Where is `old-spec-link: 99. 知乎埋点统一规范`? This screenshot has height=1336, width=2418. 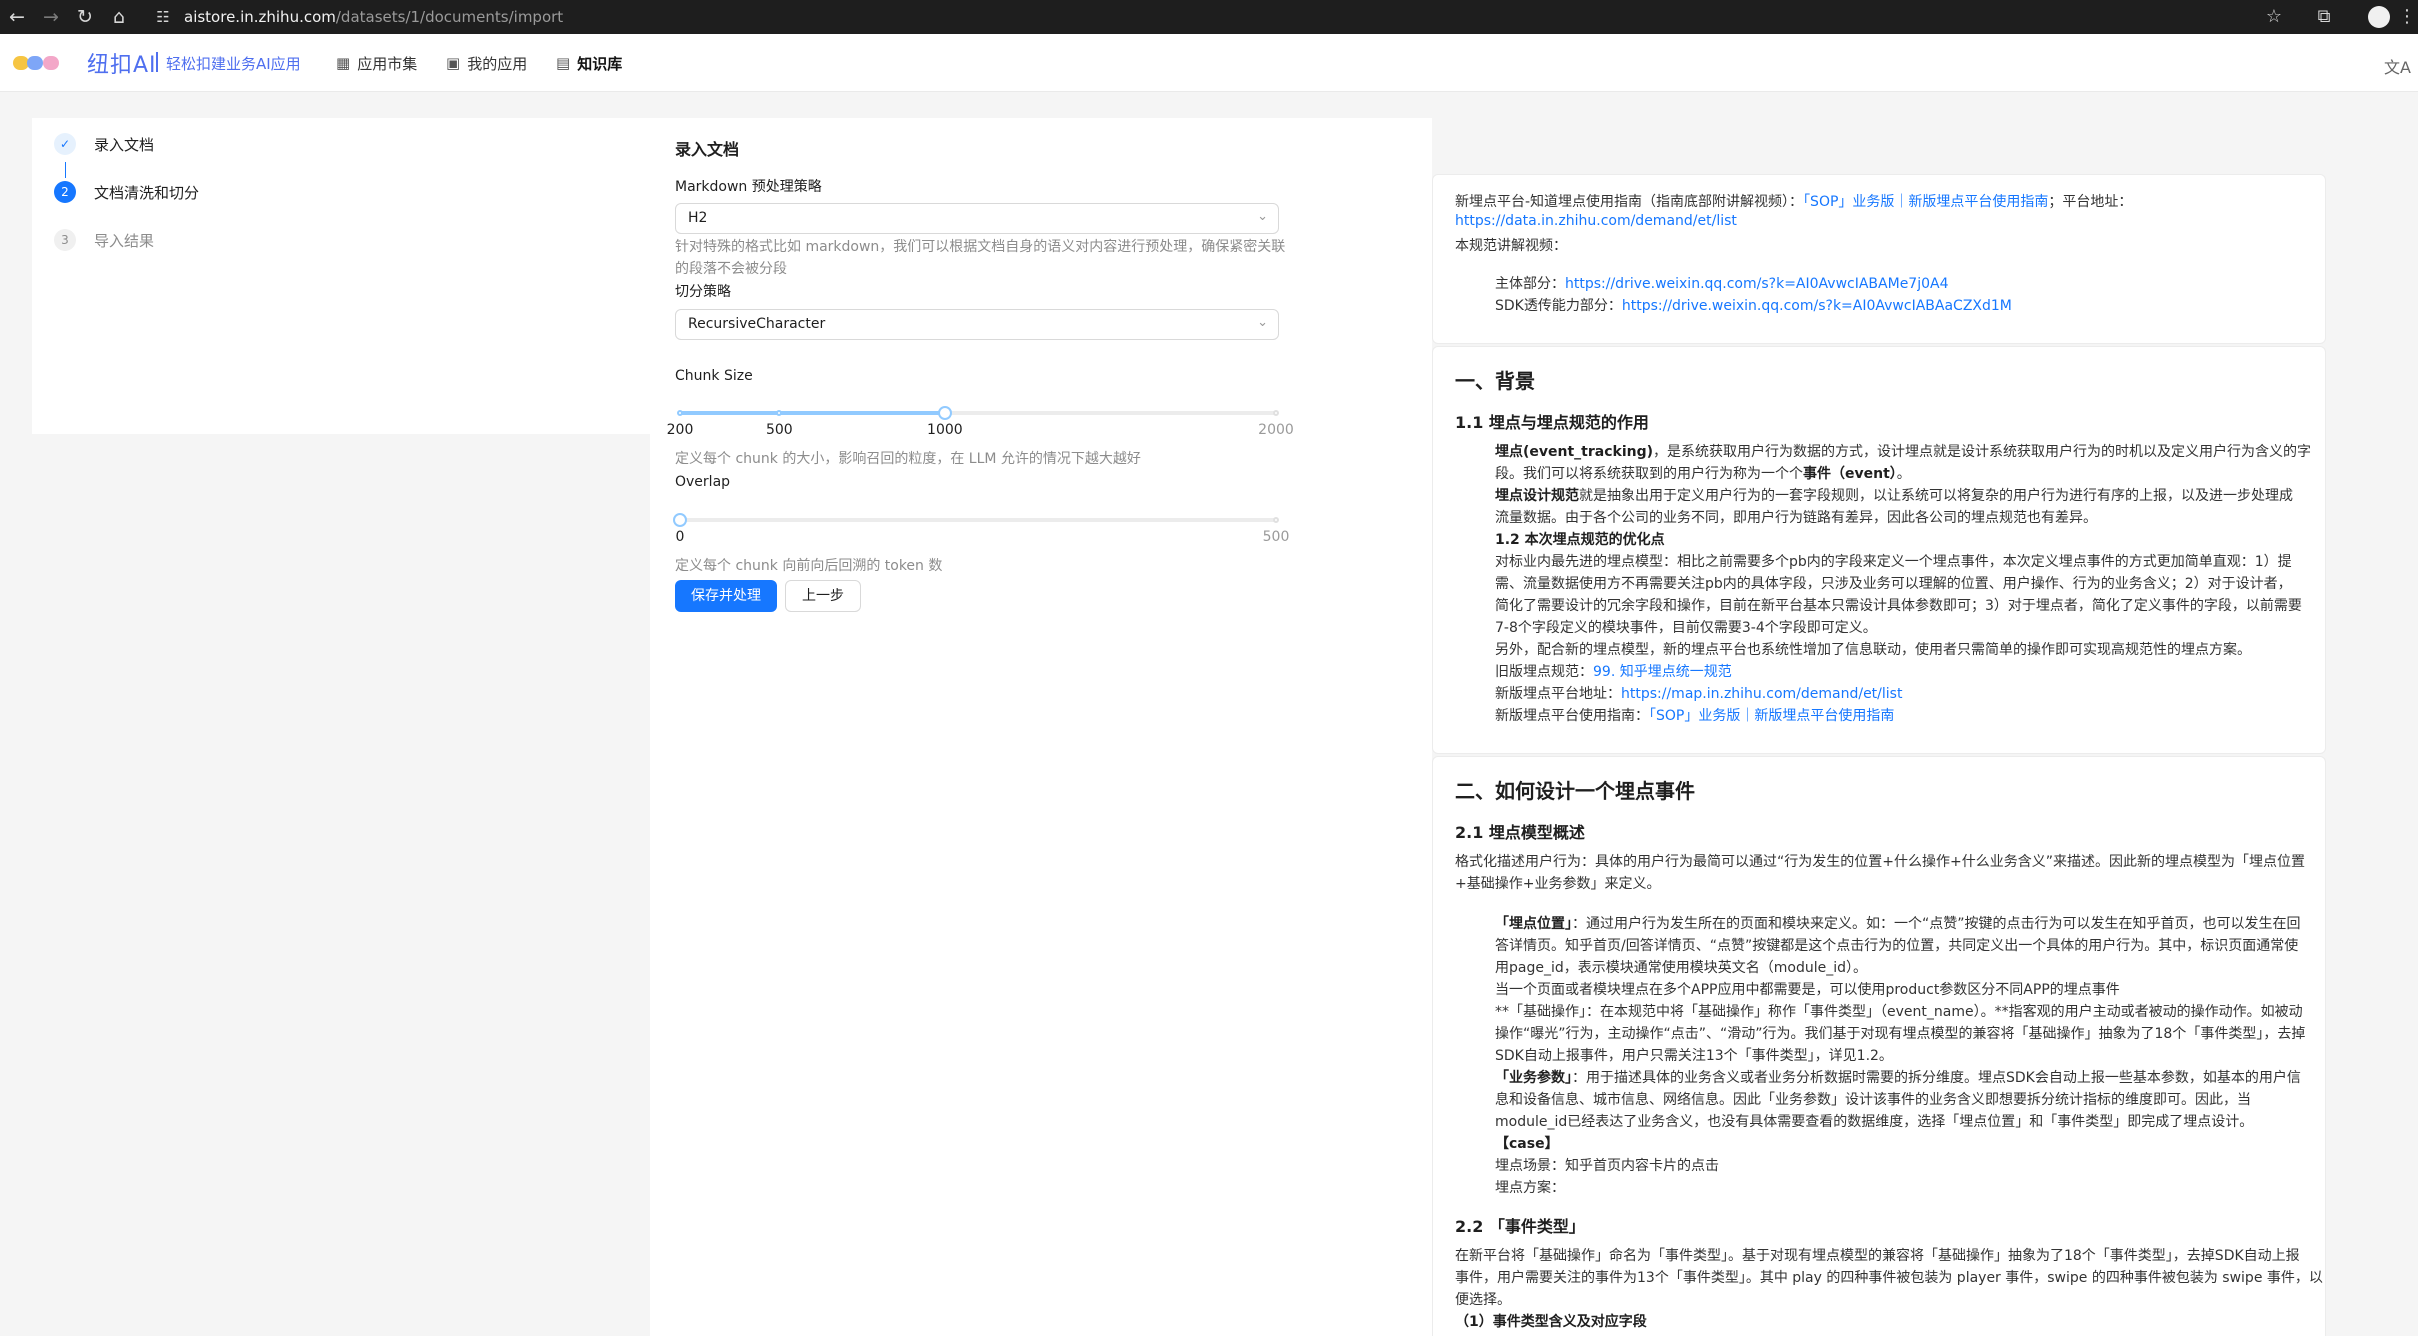
old-spec-link: 99. 知乎埋点统一规范 is located at coordinates (1662, 672).